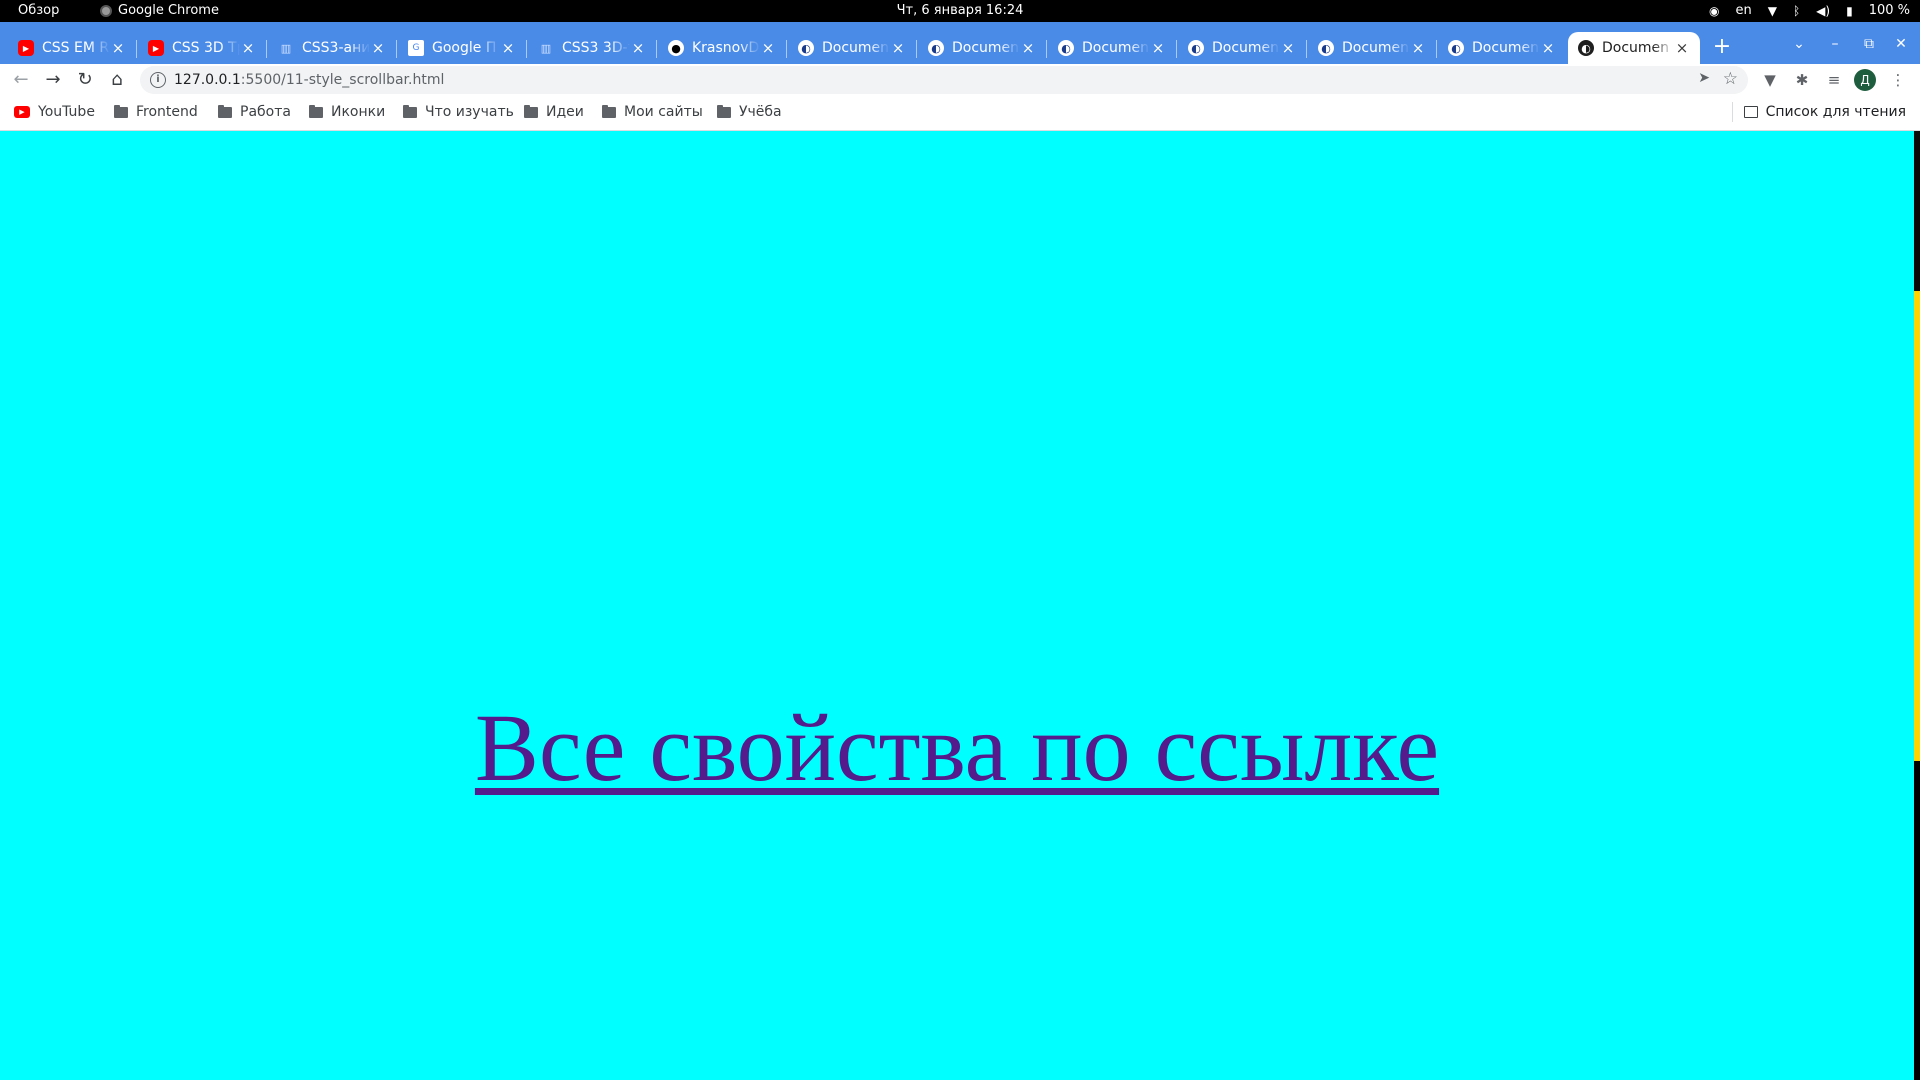  I want to click on tab: ● KrasnovD ×, so click(722, 48).